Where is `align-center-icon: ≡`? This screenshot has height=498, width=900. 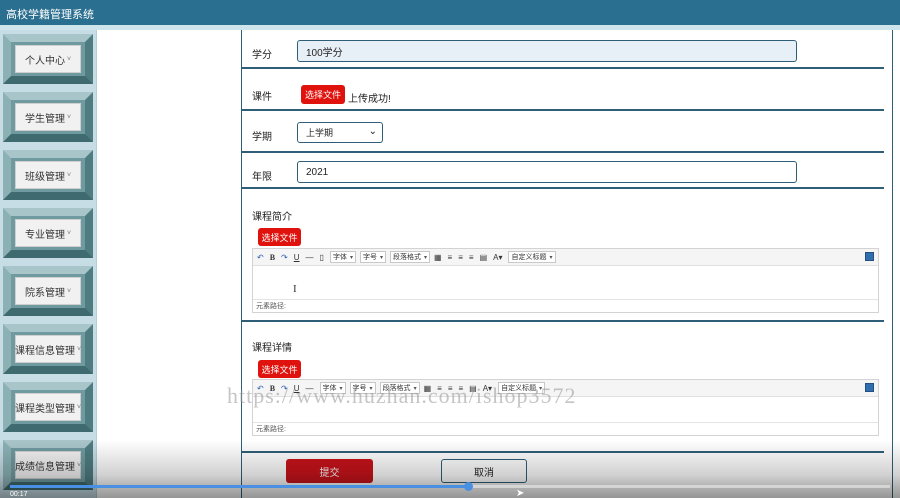 align-center-icon: ≡ is located at coordinates (460, 257).